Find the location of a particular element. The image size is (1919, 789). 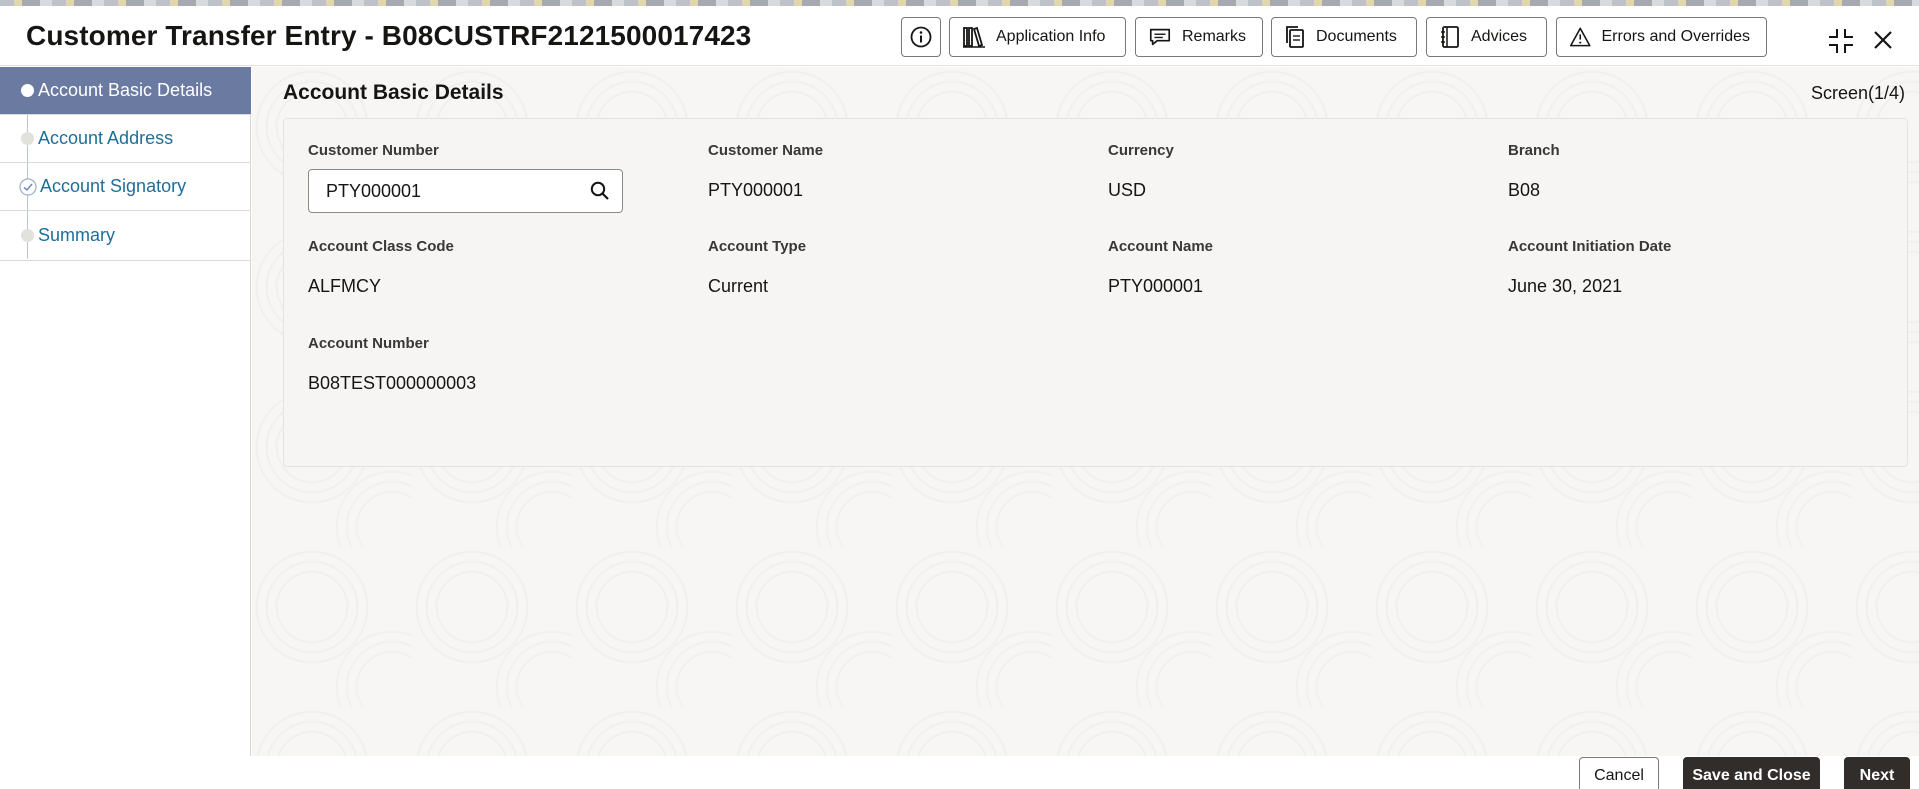

sidebar-item-summary: Summary is located at coordinates (125, 236).